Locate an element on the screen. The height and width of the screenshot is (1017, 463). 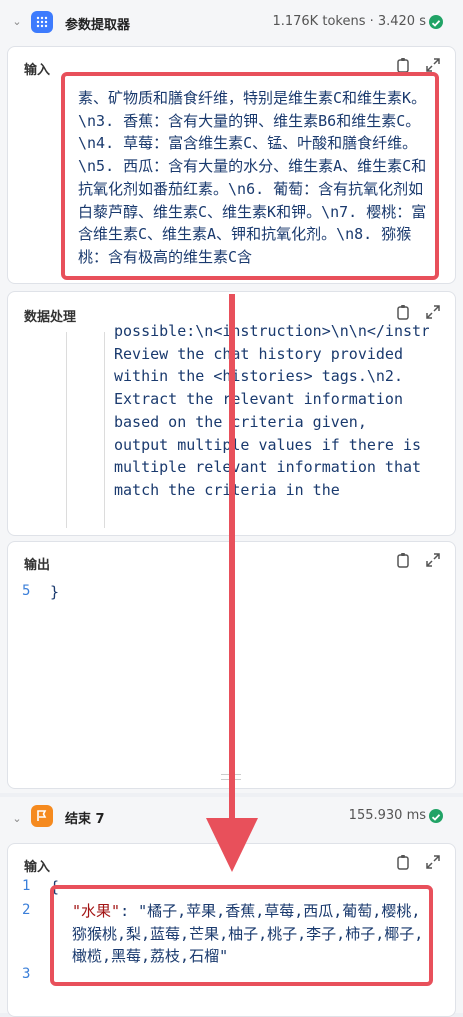
line-number: 3 is located at coordinates (26, 974).